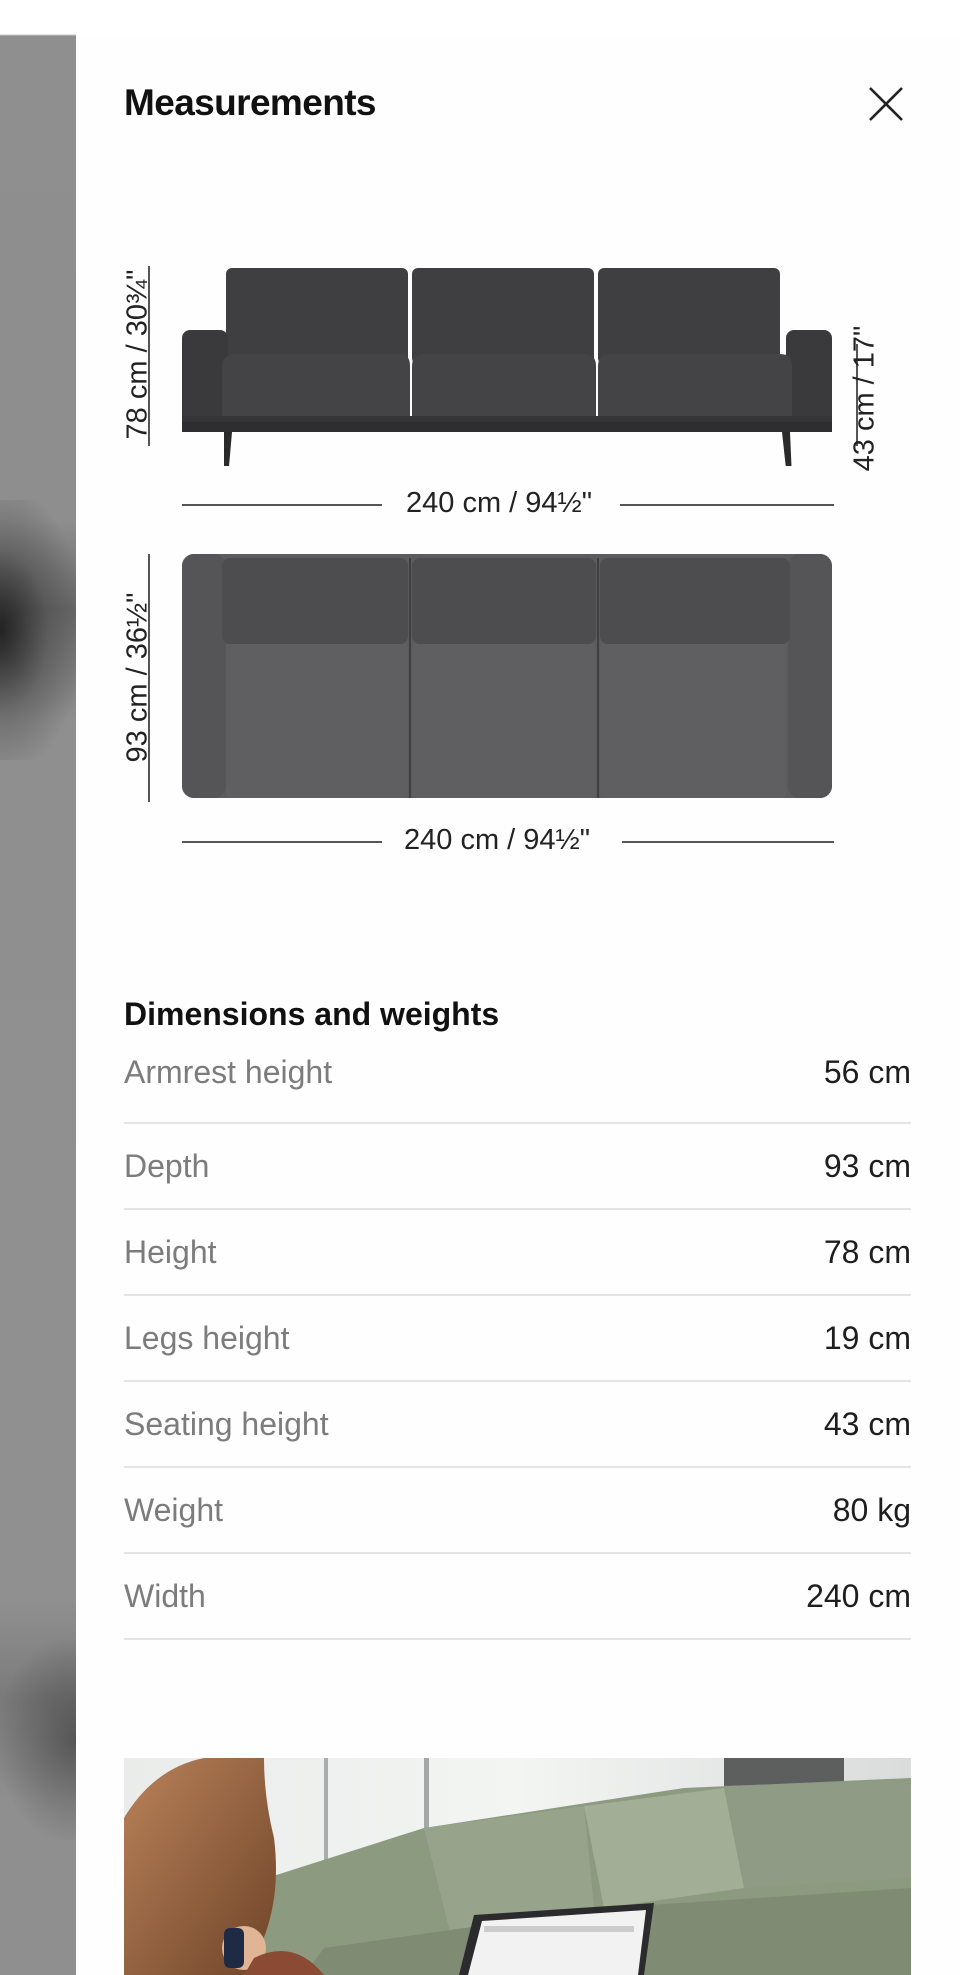  What do you see at coordinates (499, 503) in the screenshot?
I see `front-width-label: 240 cm / 94½"` at bounding box center [499, 503].